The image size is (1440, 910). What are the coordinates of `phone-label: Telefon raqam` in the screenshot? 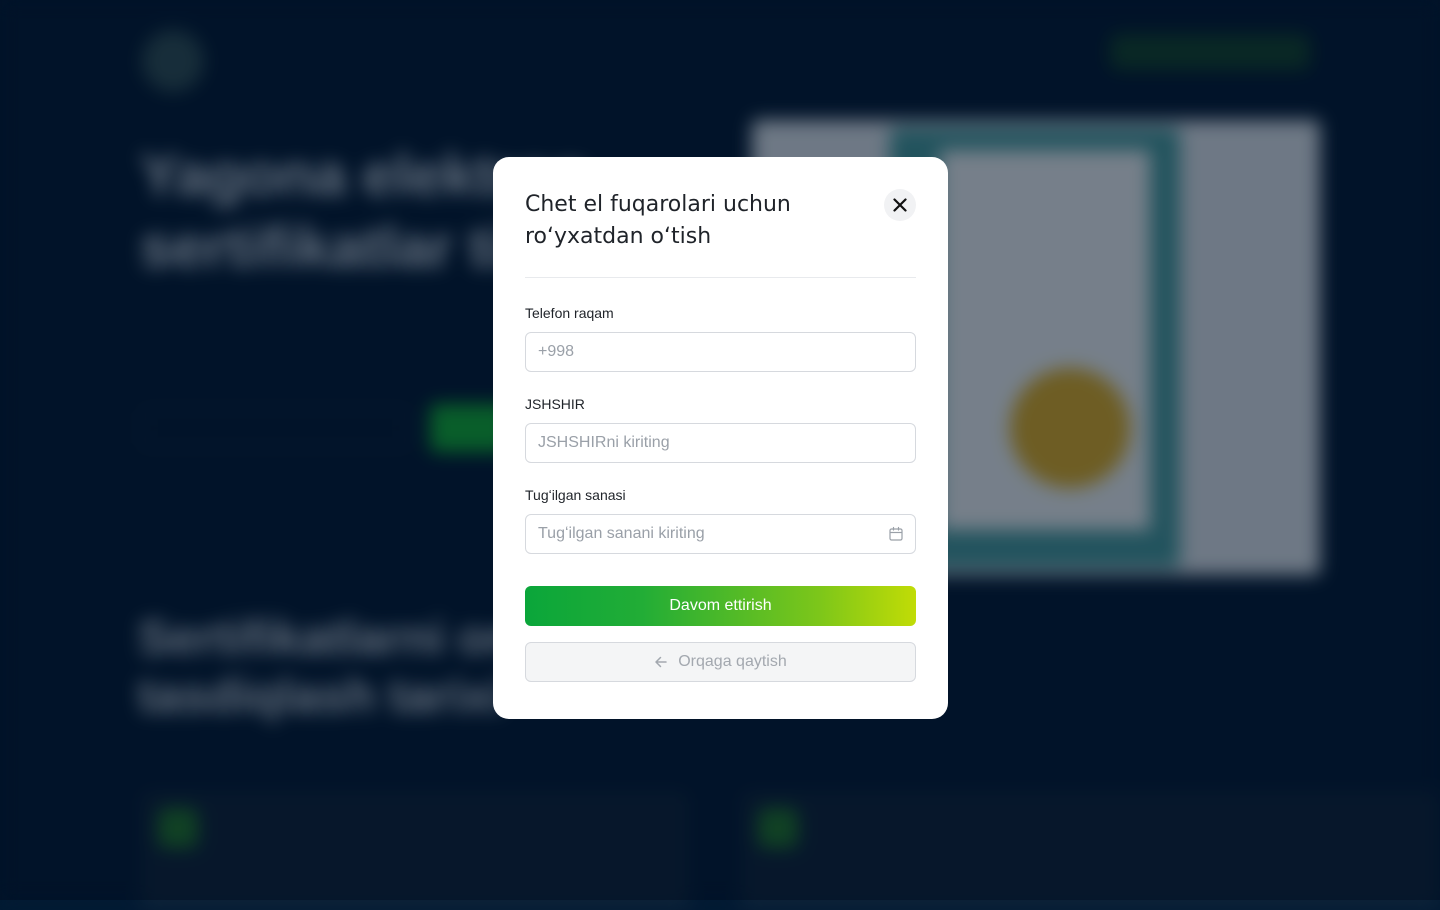 It's located at (569, 313).